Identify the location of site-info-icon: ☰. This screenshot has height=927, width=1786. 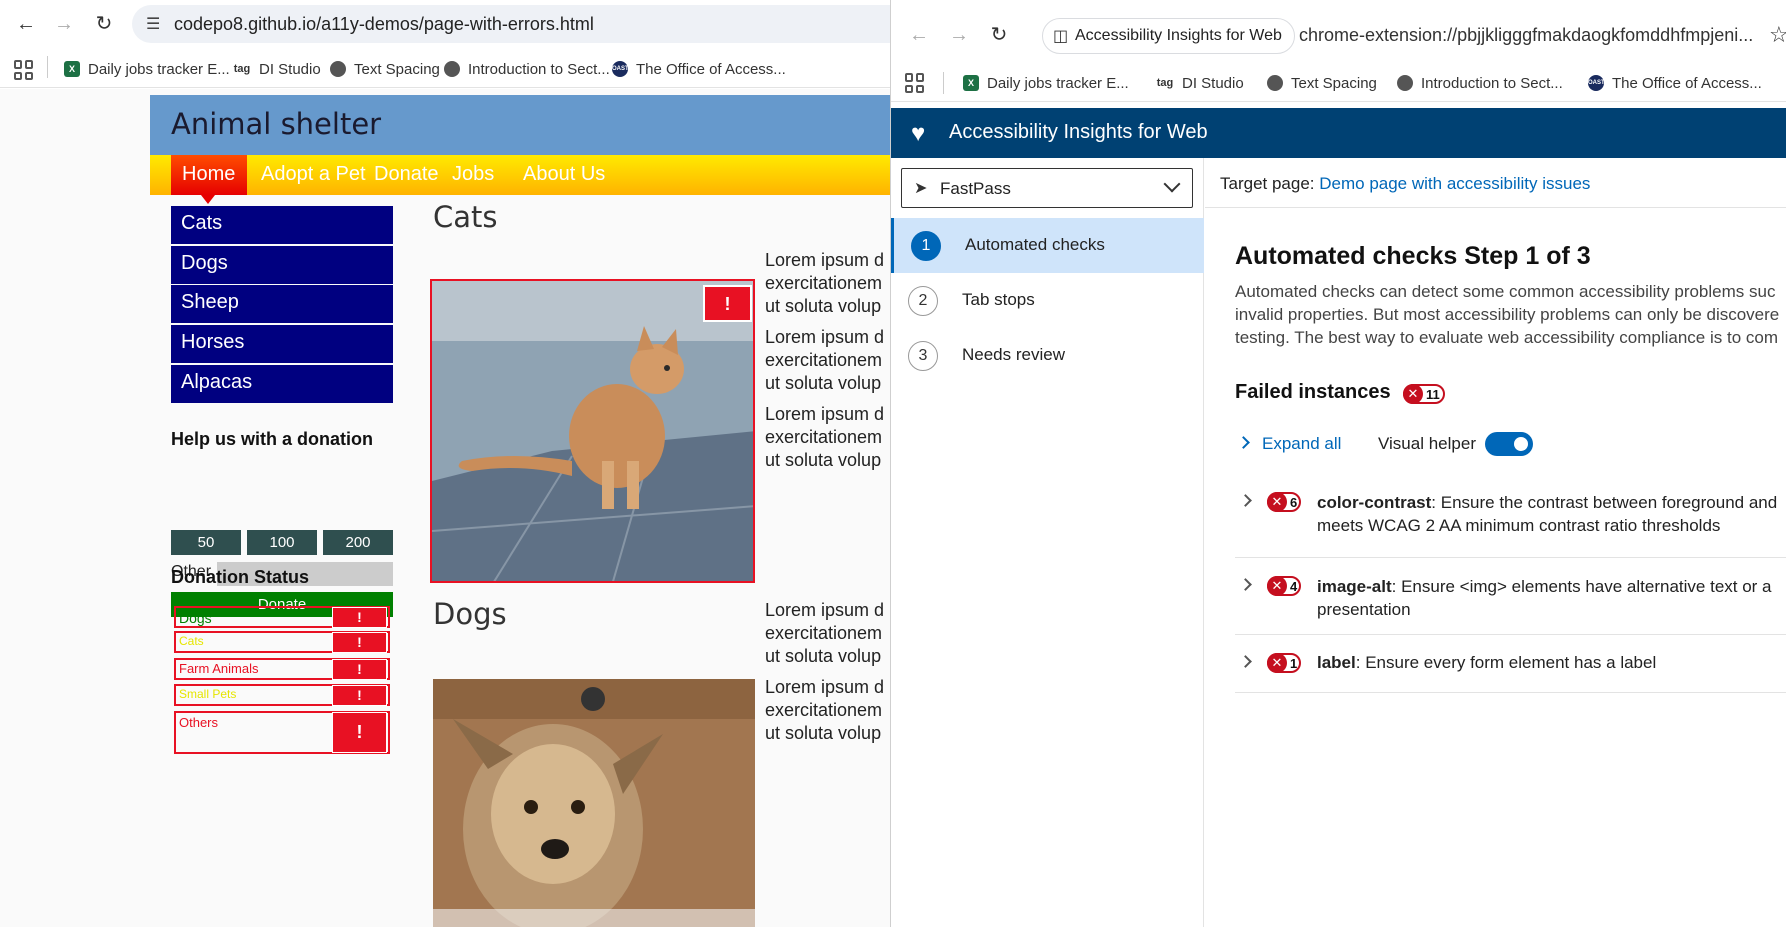
(156, 24).